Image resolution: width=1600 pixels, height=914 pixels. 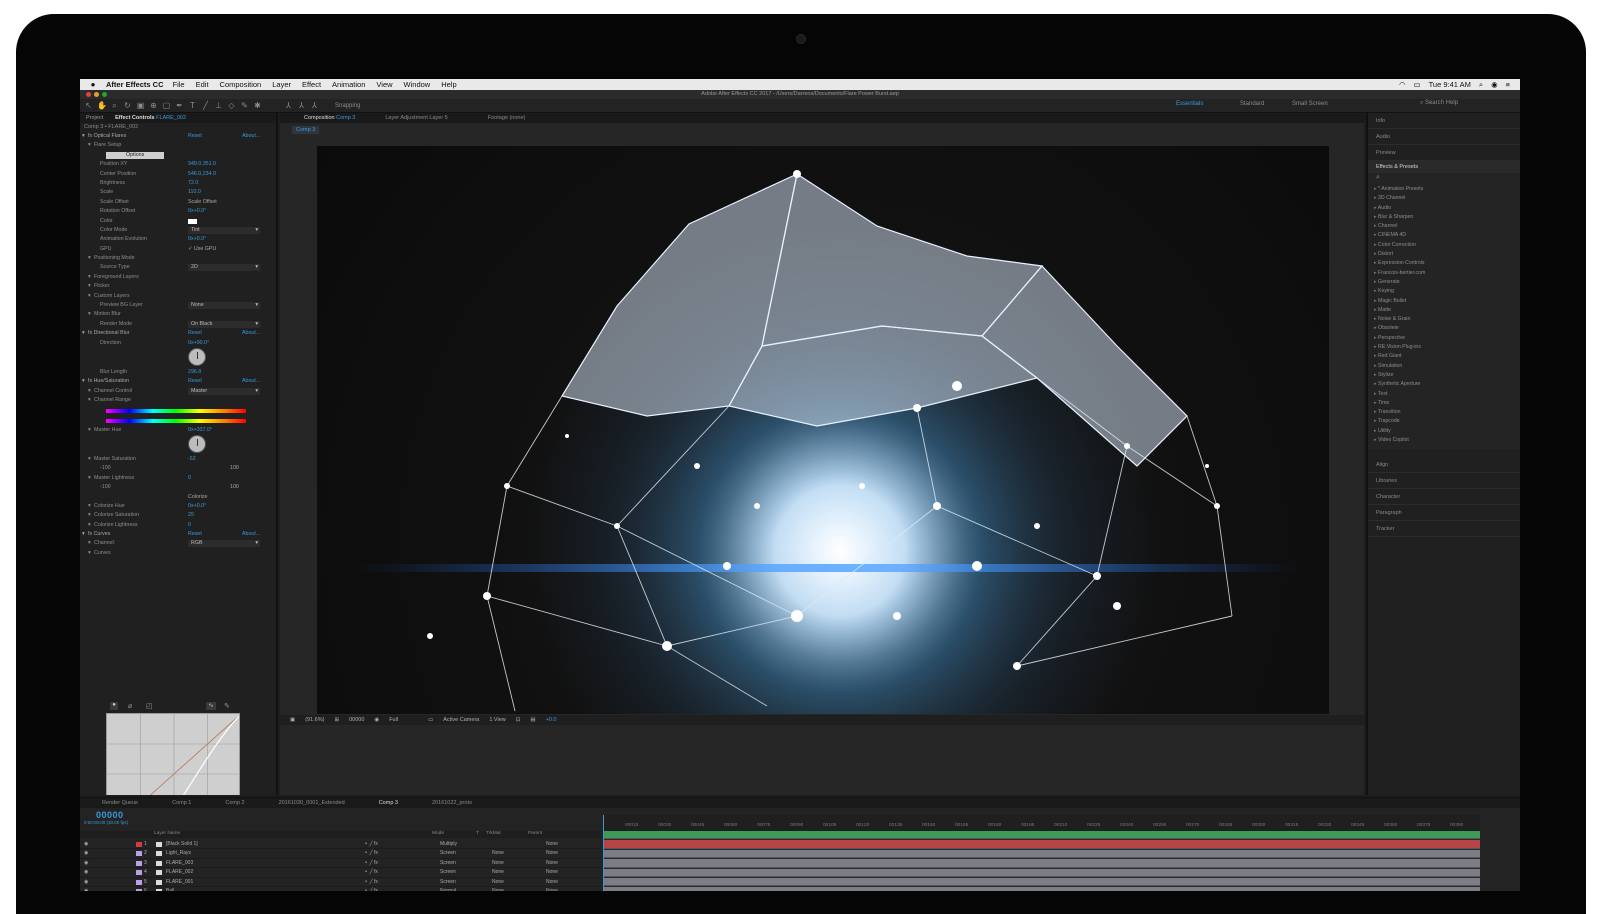 I want to click on display-icon: ▭, so click(x=1417, y=84).